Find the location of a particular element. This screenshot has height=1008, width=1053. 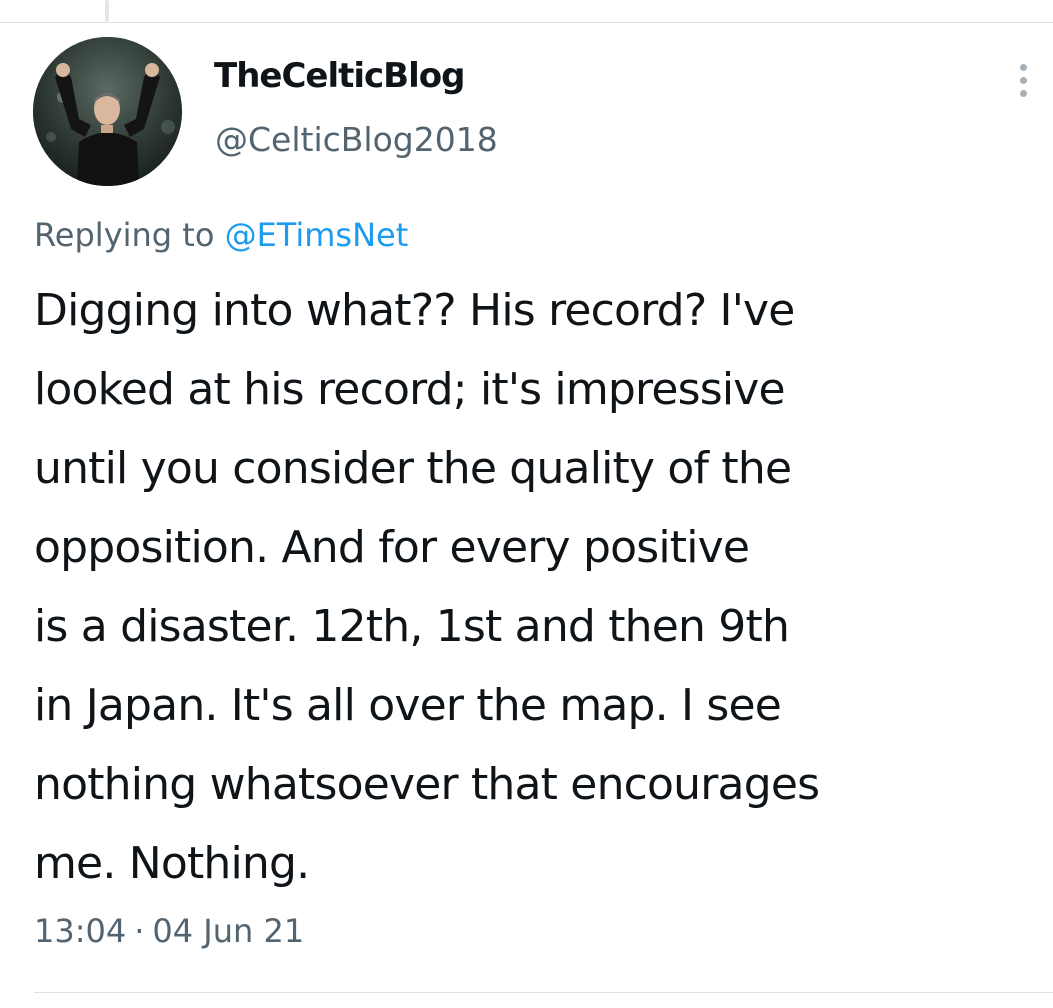

tweet-line: until you consider the quality of the is located at coordinates (413, 468).